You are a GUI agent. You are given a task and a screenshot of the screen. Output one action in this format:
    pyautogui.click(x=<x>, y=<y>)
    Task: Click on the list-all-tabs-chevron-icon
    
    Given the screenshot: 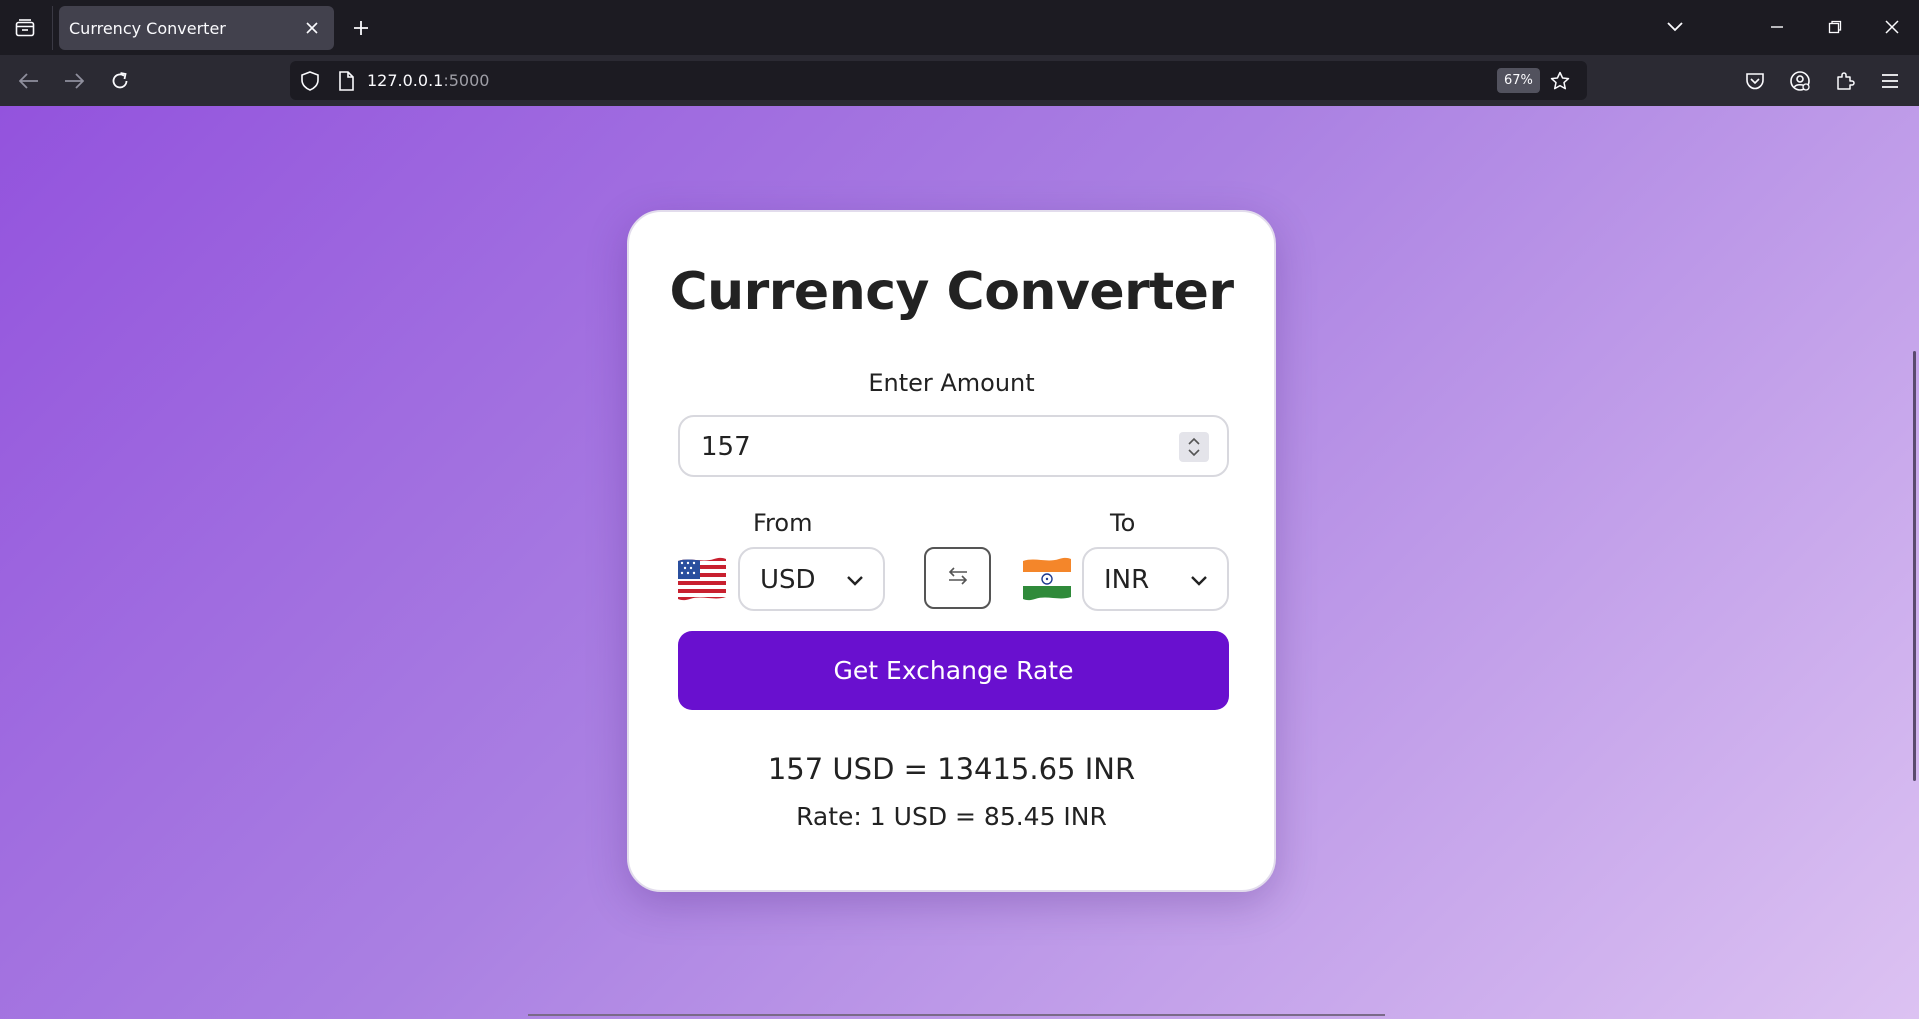 What is the action you would take?
    pyautogui.click(x=1675, y=27)
    